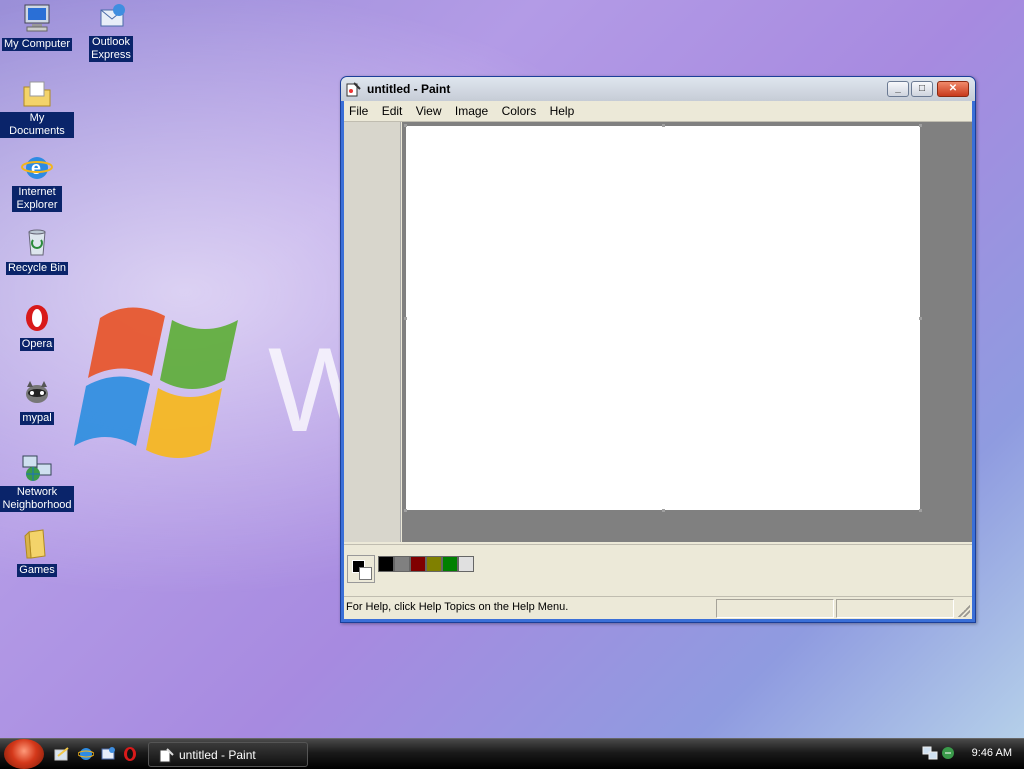 Image resolution: width=1024 pixels, height=769 pixels. Describe the element at coordinates (895, 608) in the screenshot. I see `status-pane-size` at that location.